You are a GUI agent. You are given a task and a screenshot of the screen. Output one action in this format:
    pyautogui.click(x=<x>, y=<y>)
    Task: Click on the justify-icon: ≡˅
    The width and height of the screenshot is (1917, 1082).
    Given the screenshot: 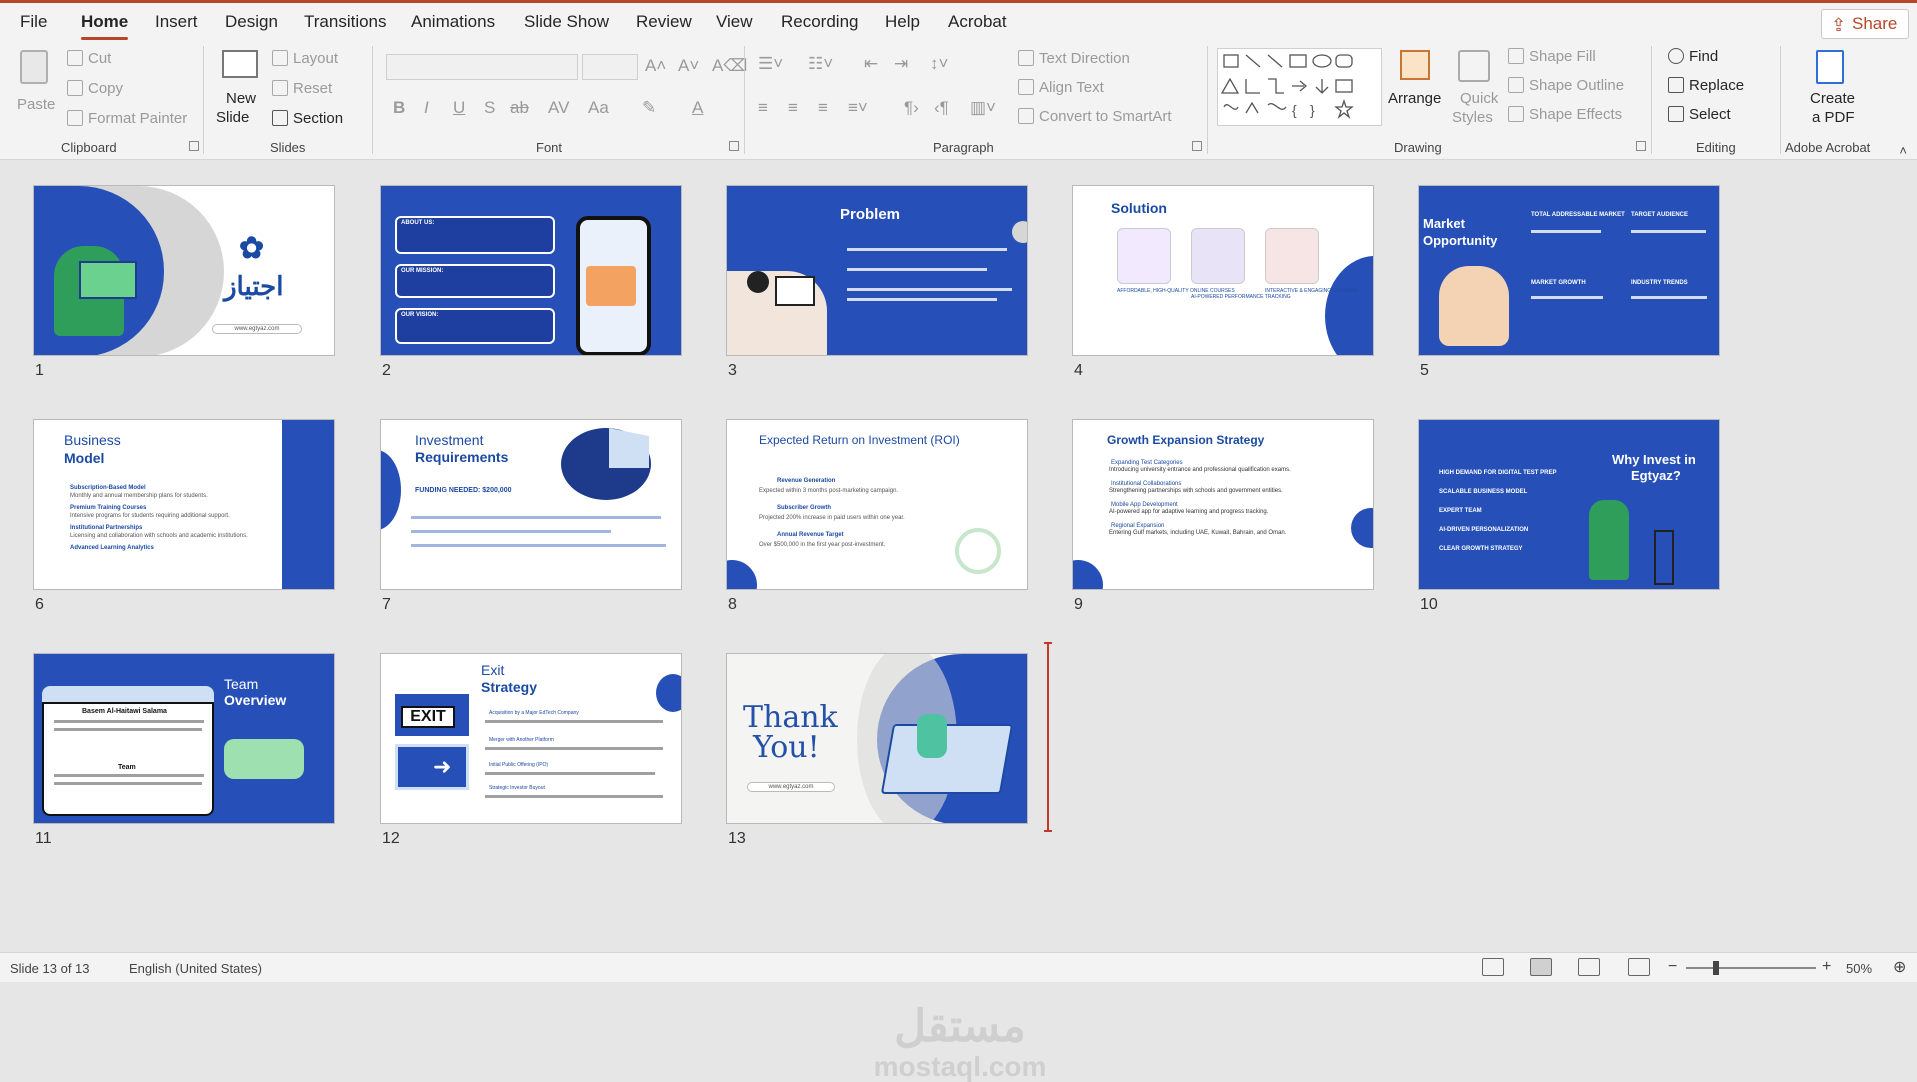 What is the action you would take?
    pyautogui.click(x=858, y=108)
    